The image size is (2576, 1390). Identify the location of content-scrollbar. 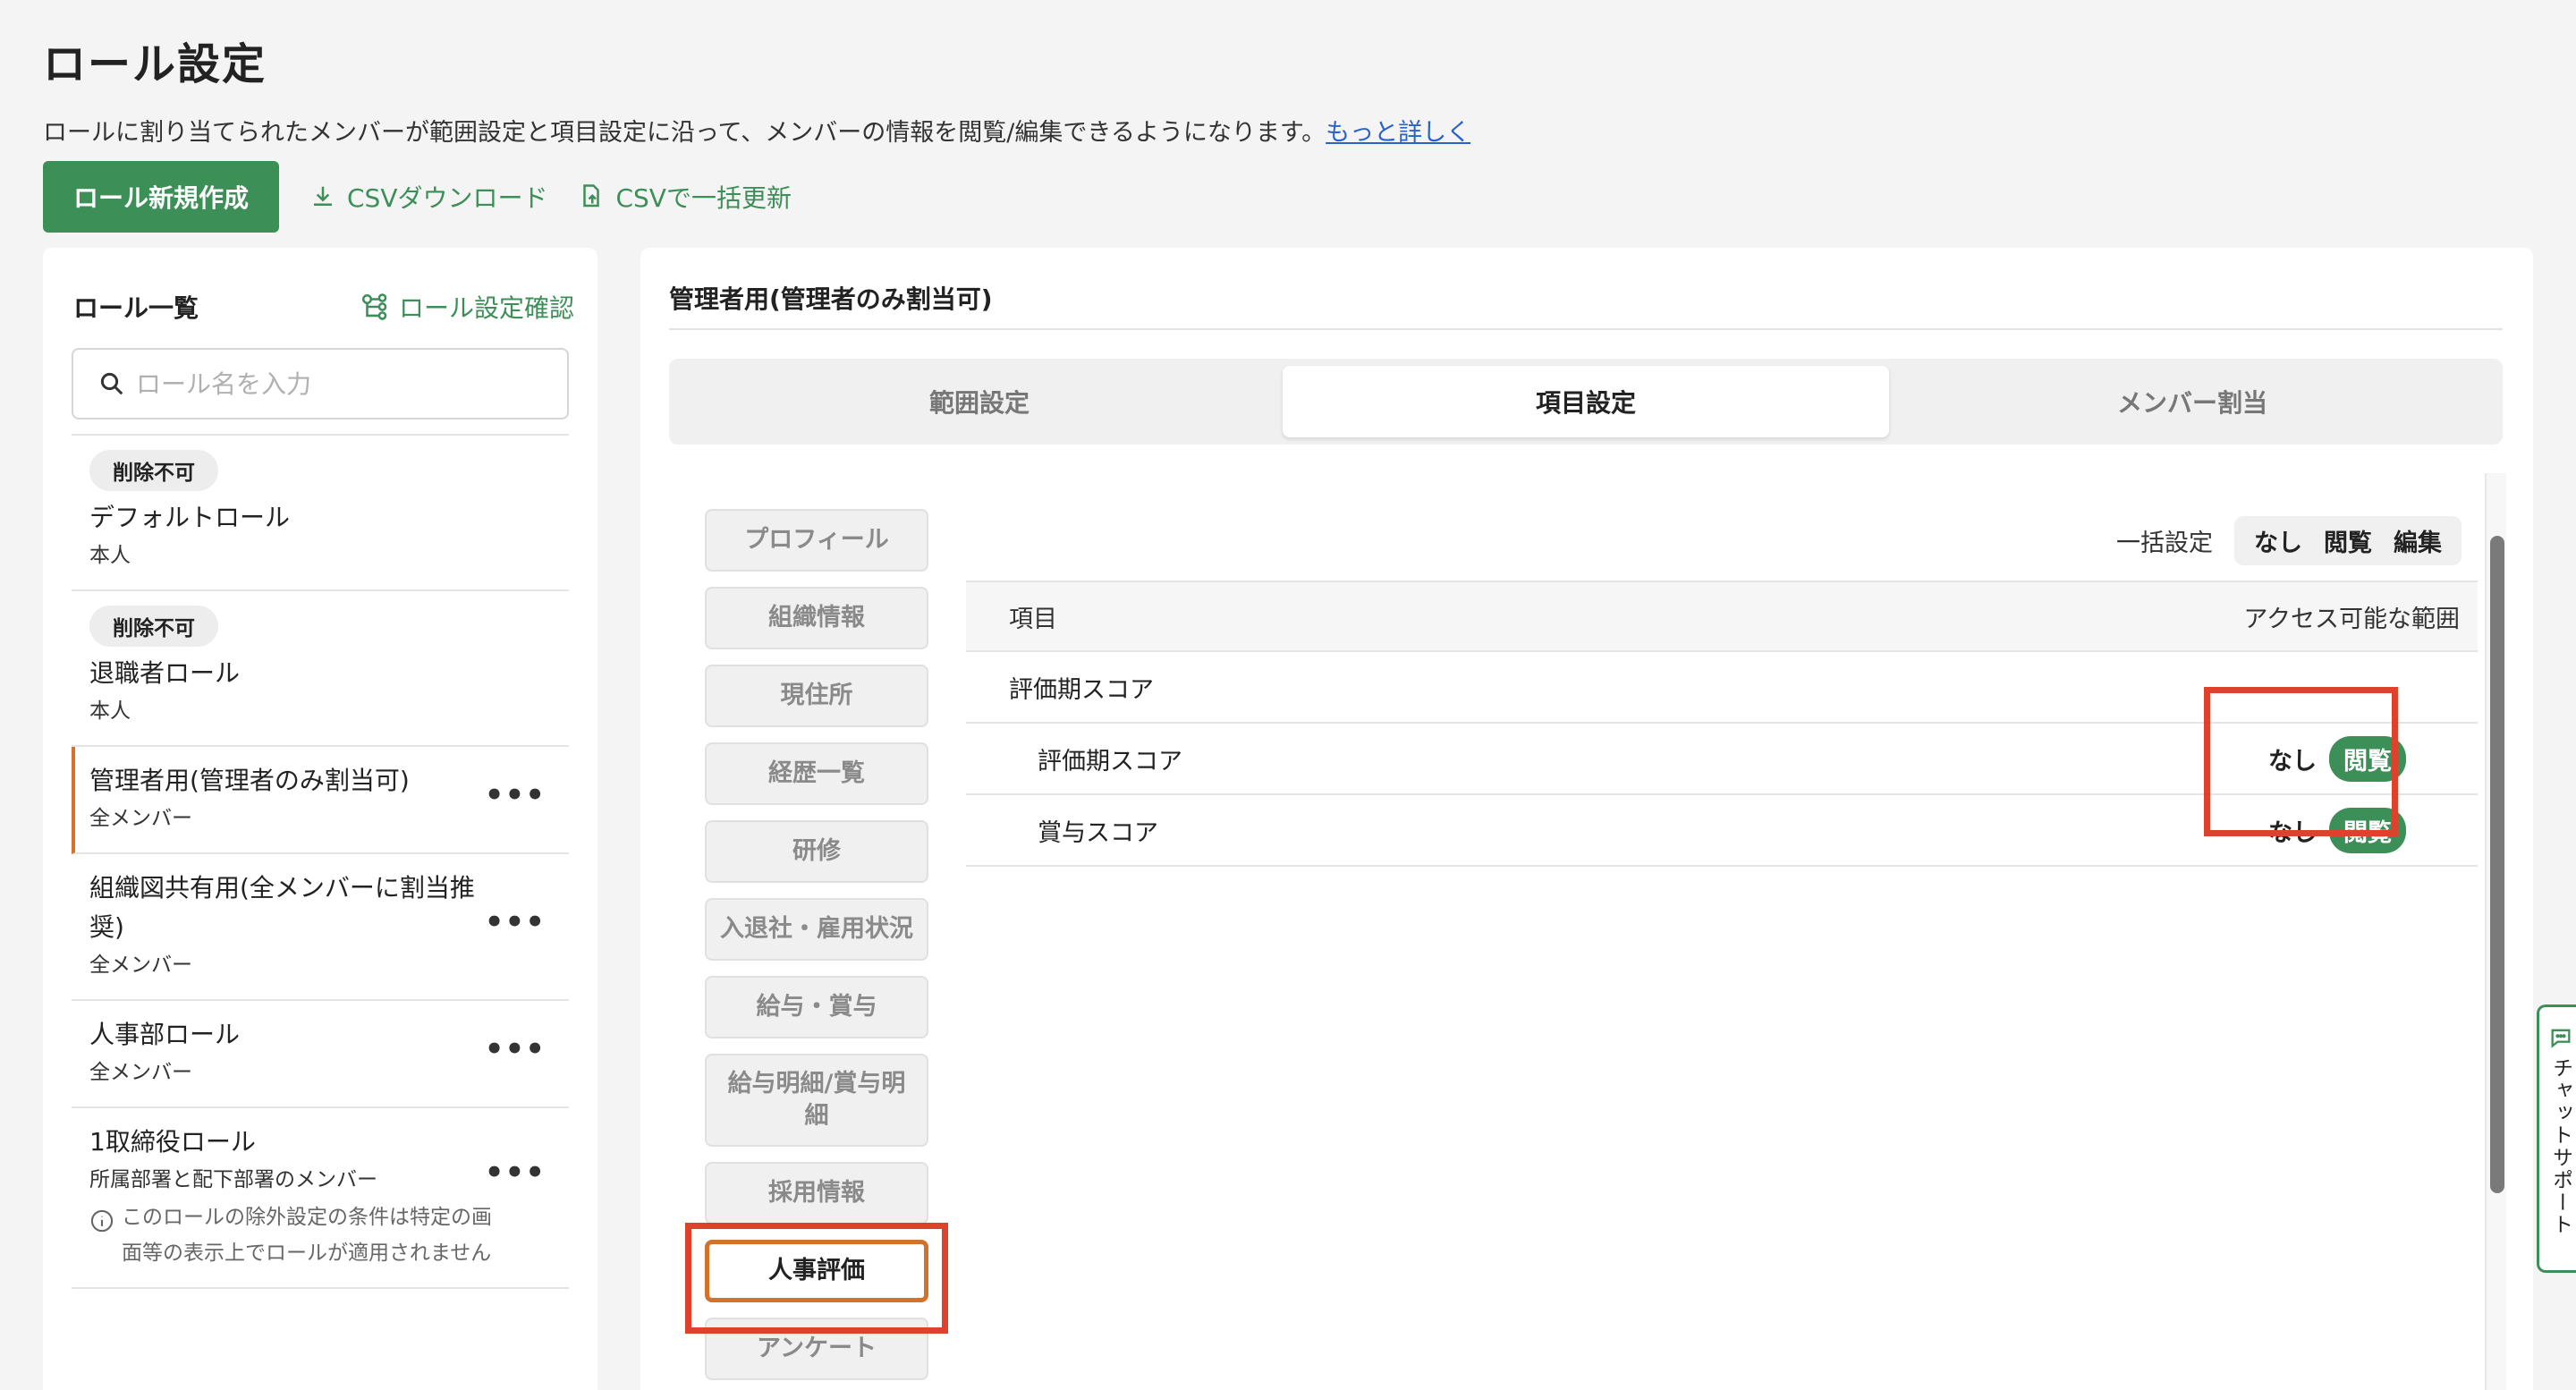
(2495, 931).